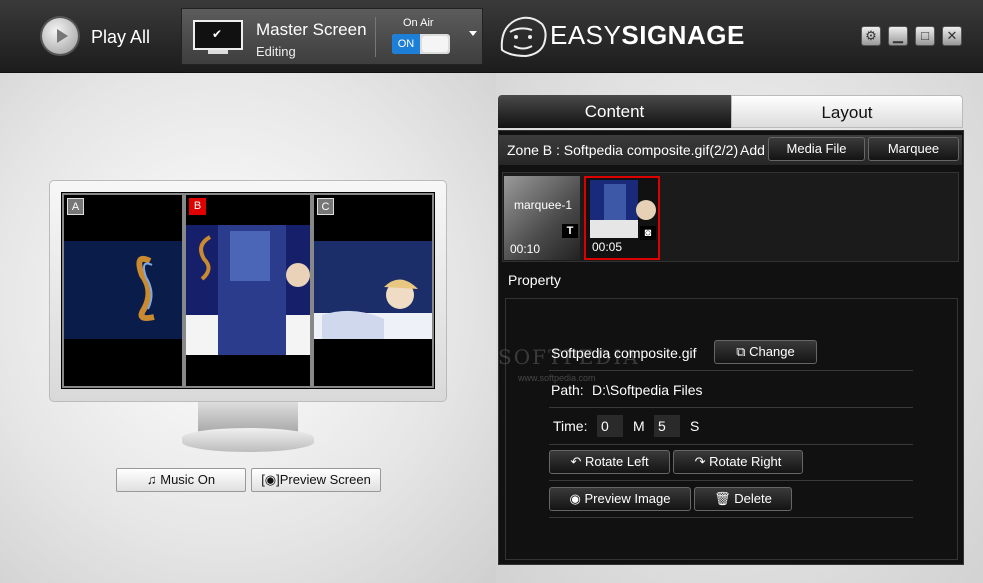 Image resolution: width=983 pixels, height=583 pixels. I want to click on logo-part1: EASY, so click(586, 35).